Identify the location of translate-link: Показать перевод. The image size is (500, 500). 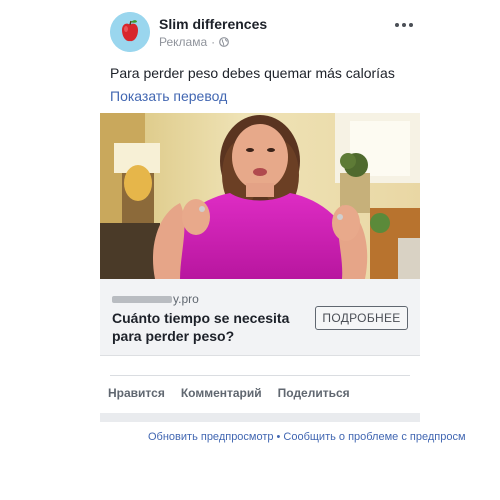
(168, 96).